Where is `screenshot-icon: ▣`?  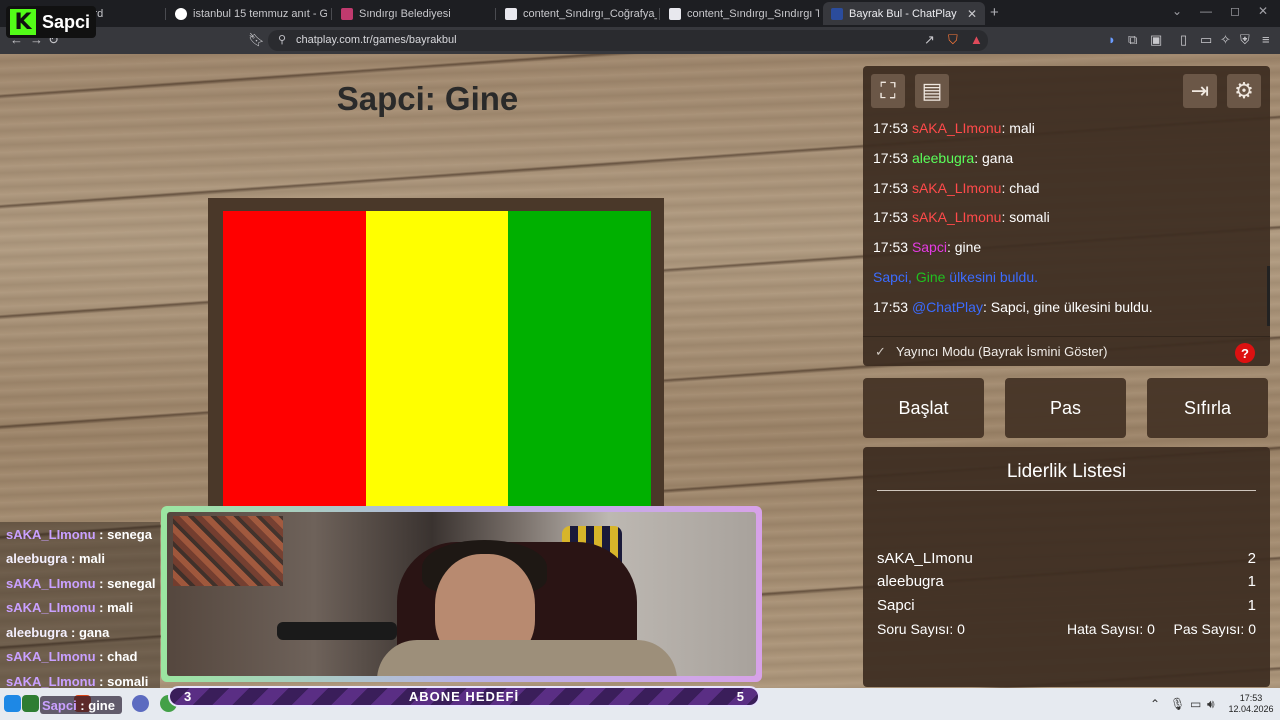 screenshot-icon: ▣ is located at coordinates (1156, 40).